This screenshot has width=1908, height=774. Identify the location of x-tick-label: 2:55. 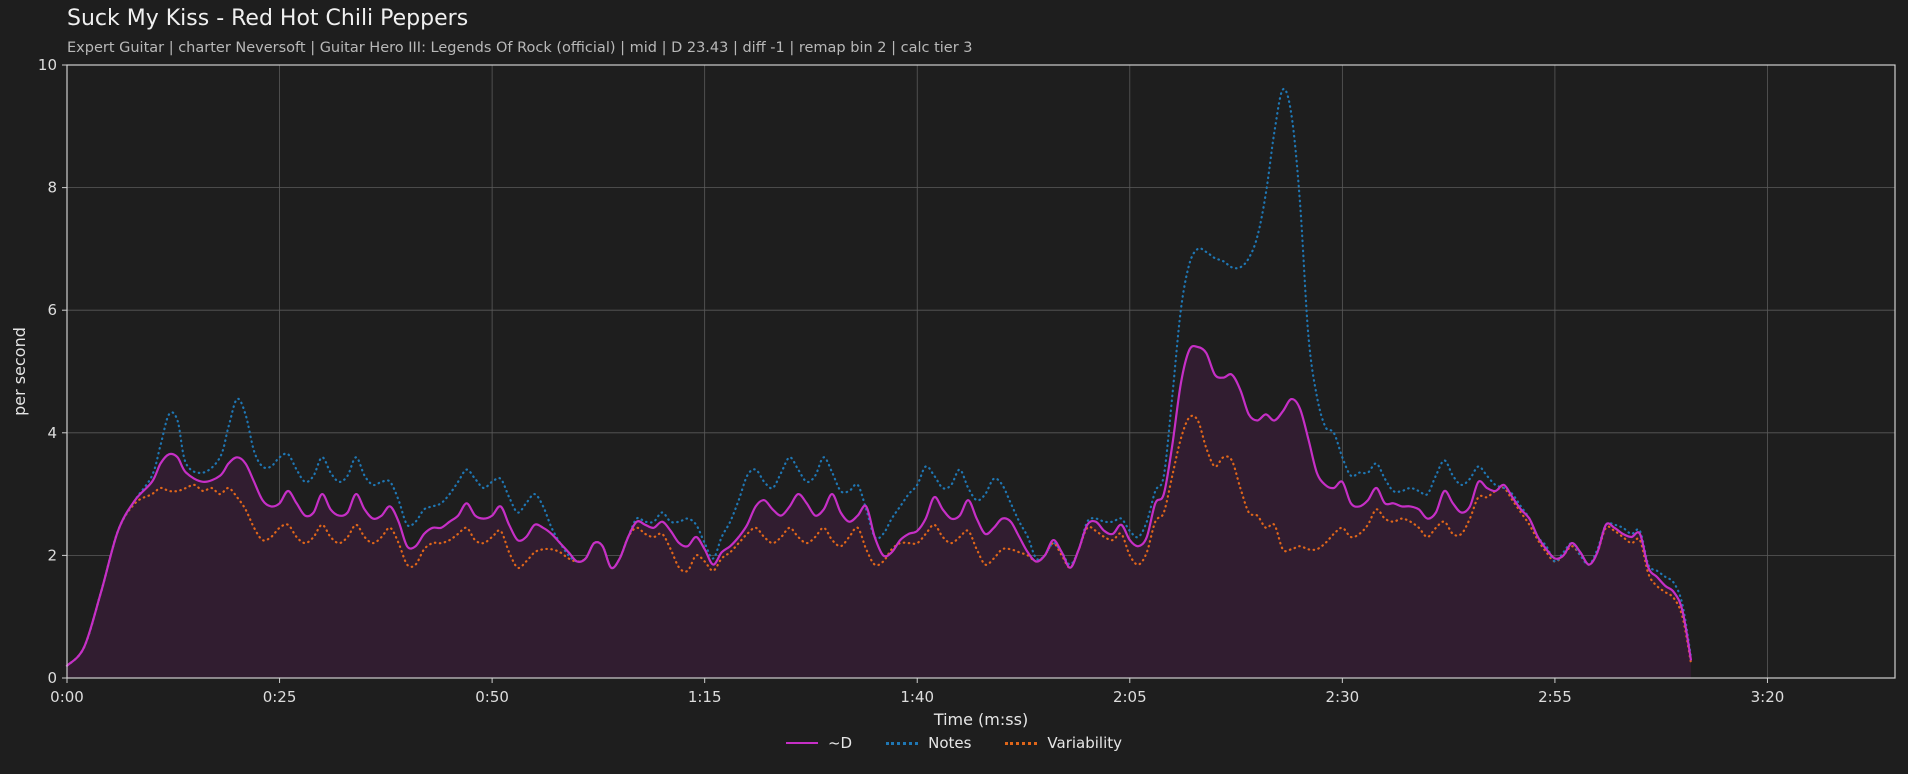
(1555, 697).